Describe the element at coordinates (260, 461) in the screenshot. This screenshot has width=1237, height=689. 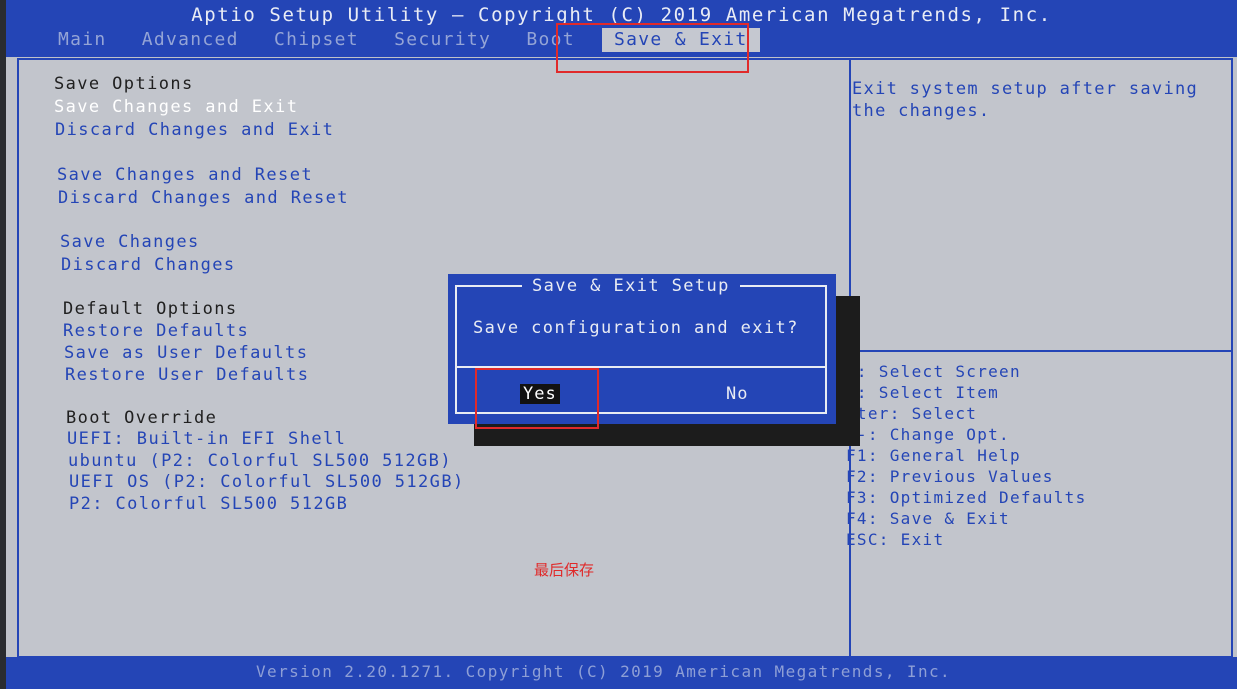
I see `boot-option-ubuntu: ubuntu (P2: Colorful SL500 512GB)` at that location.